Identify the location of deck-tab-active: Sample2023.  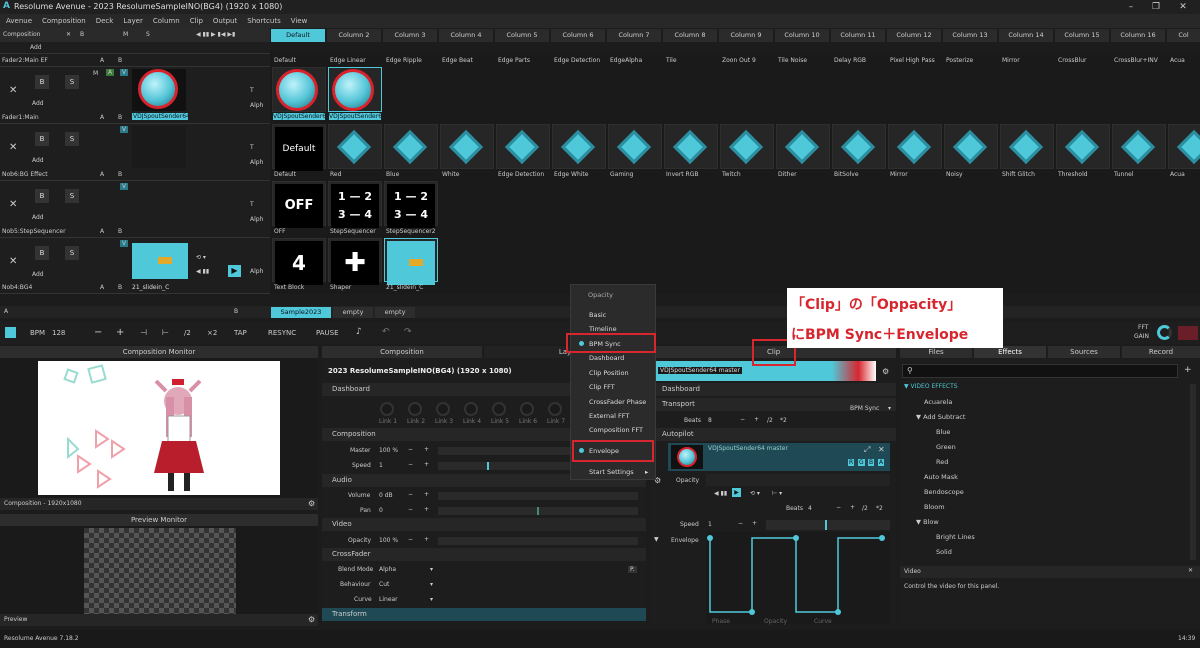
(301, 312).